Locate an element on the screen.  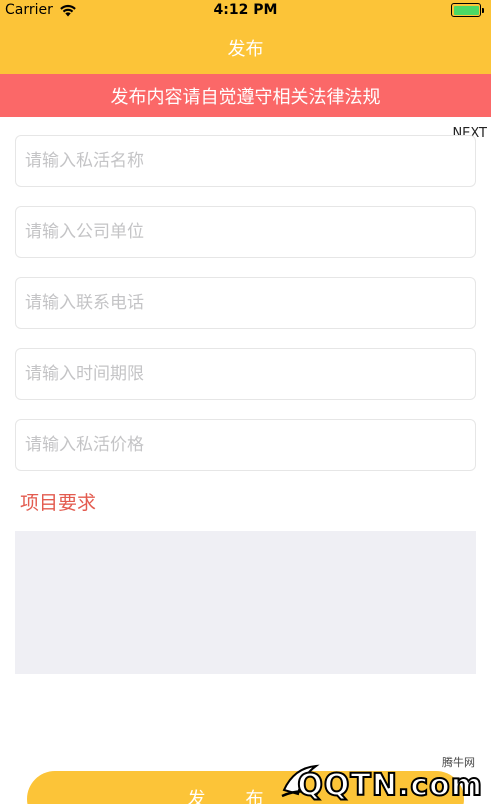
status-time: 4:12 PM is located at coordinates (245, 10).